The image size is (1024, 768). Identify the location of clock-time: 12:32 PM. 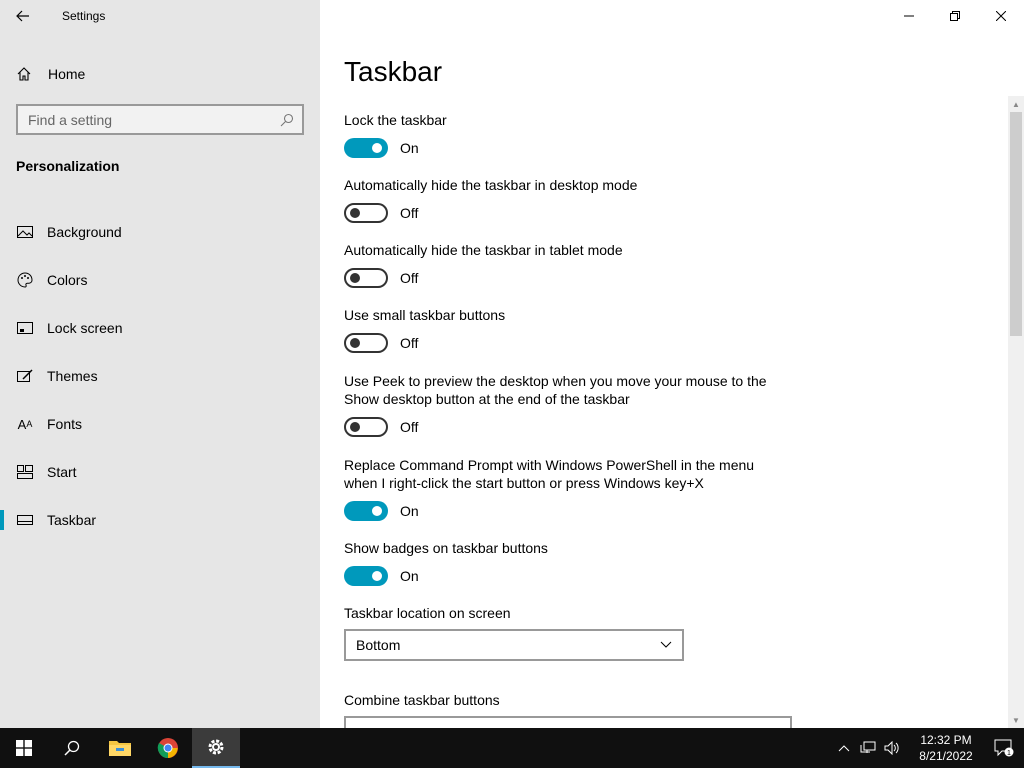
(946, 740).